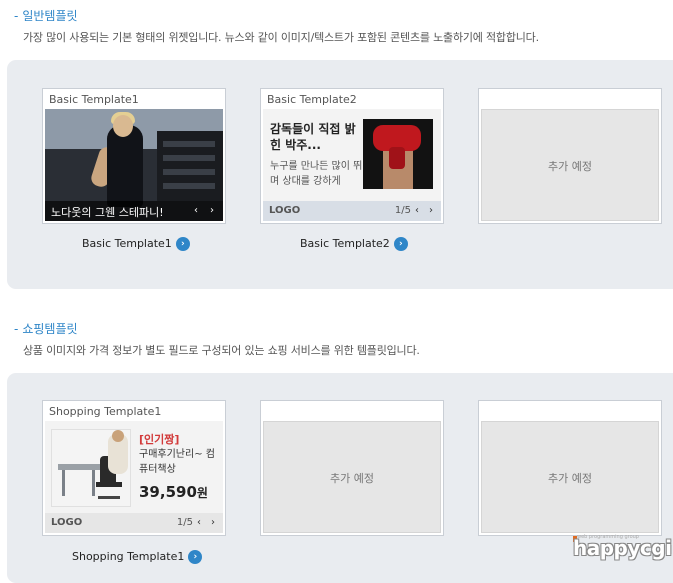 The width and height of the screenshot is (673, 583). I want to click on watermark: web programming group happycgi, so click(622, 549).